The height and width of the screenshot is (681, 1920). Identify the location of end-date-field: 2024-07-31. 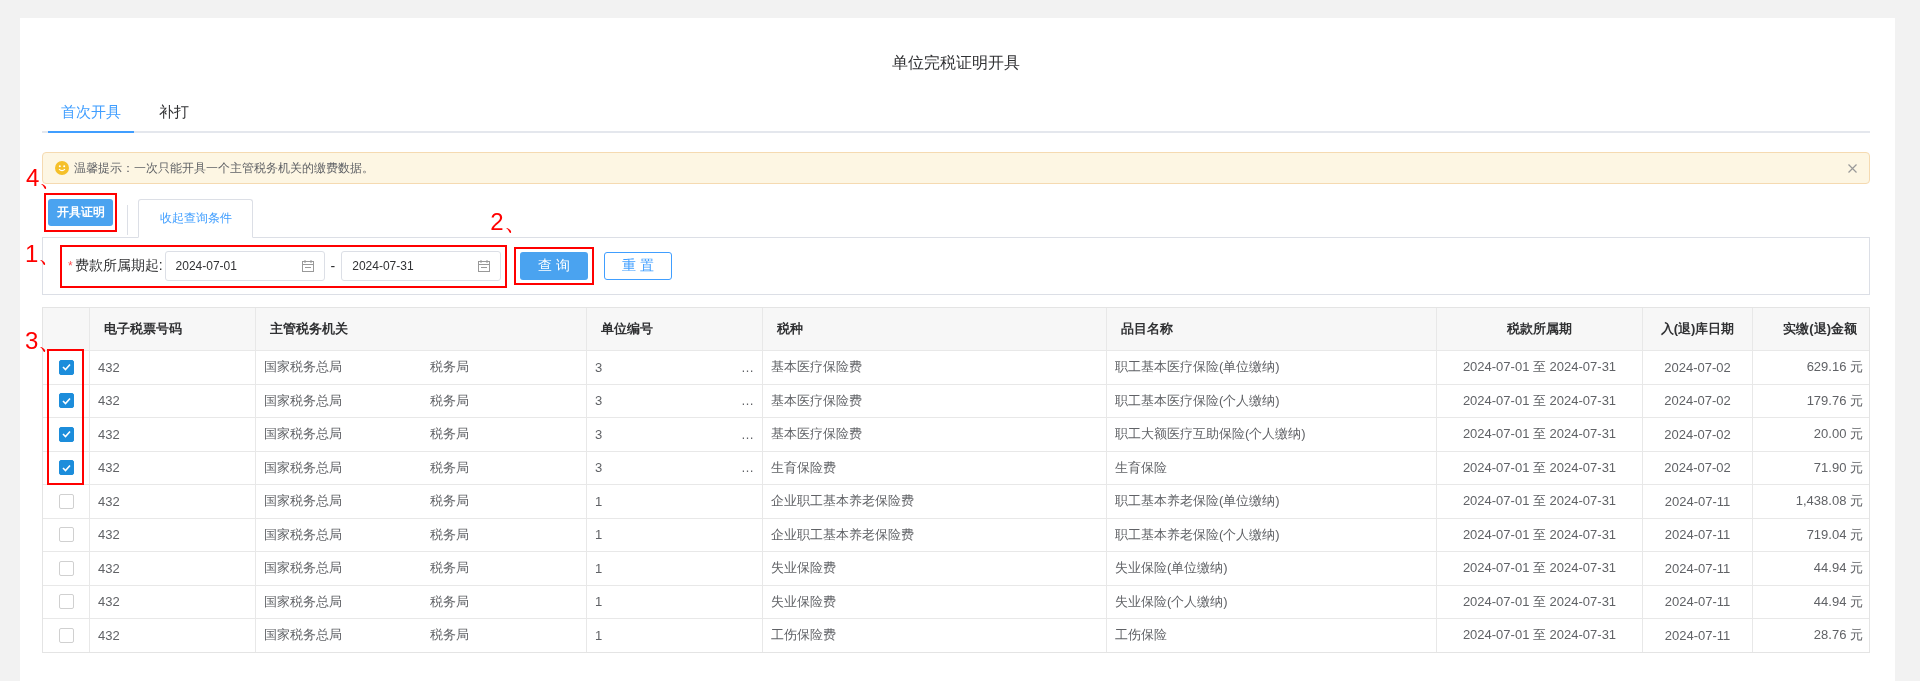
(421, 266).